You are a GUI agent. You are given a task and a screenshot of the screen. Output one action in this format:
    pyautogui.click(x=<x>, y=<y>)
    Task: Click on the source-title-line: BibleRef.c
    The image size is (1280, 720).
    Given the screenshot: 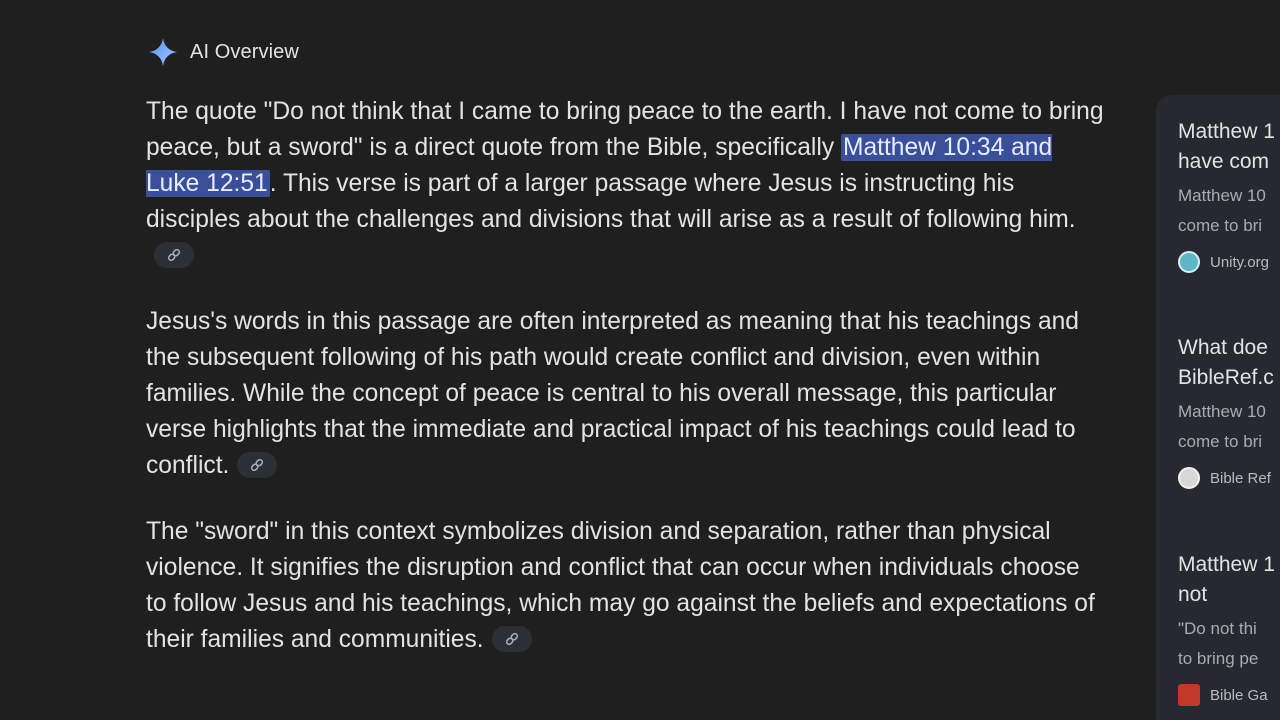 What is the action you would take?
    pyautogui.click(x=1226, y=377)
    